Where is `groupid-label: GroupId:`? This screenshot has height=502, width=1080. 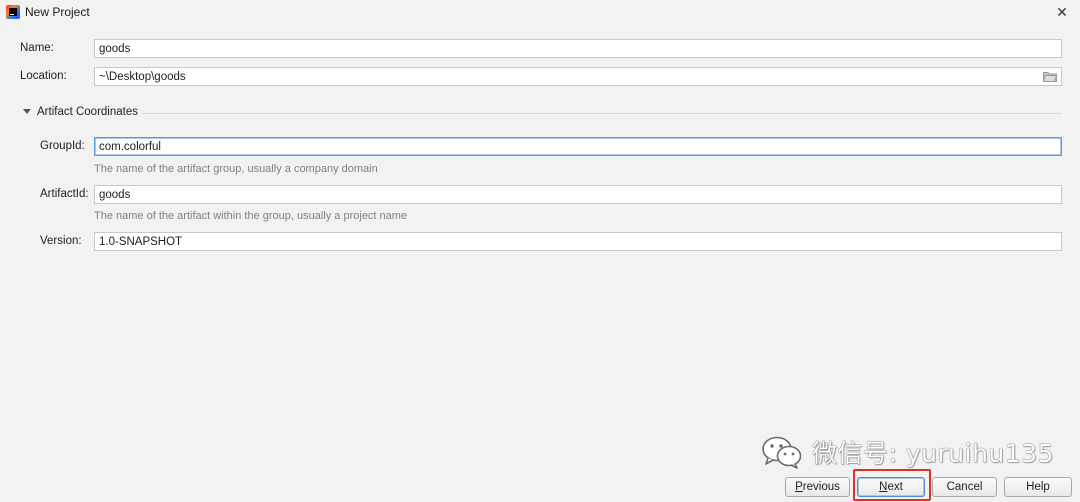 groupid-label: GroupId: is located at coordinates (62, 146).